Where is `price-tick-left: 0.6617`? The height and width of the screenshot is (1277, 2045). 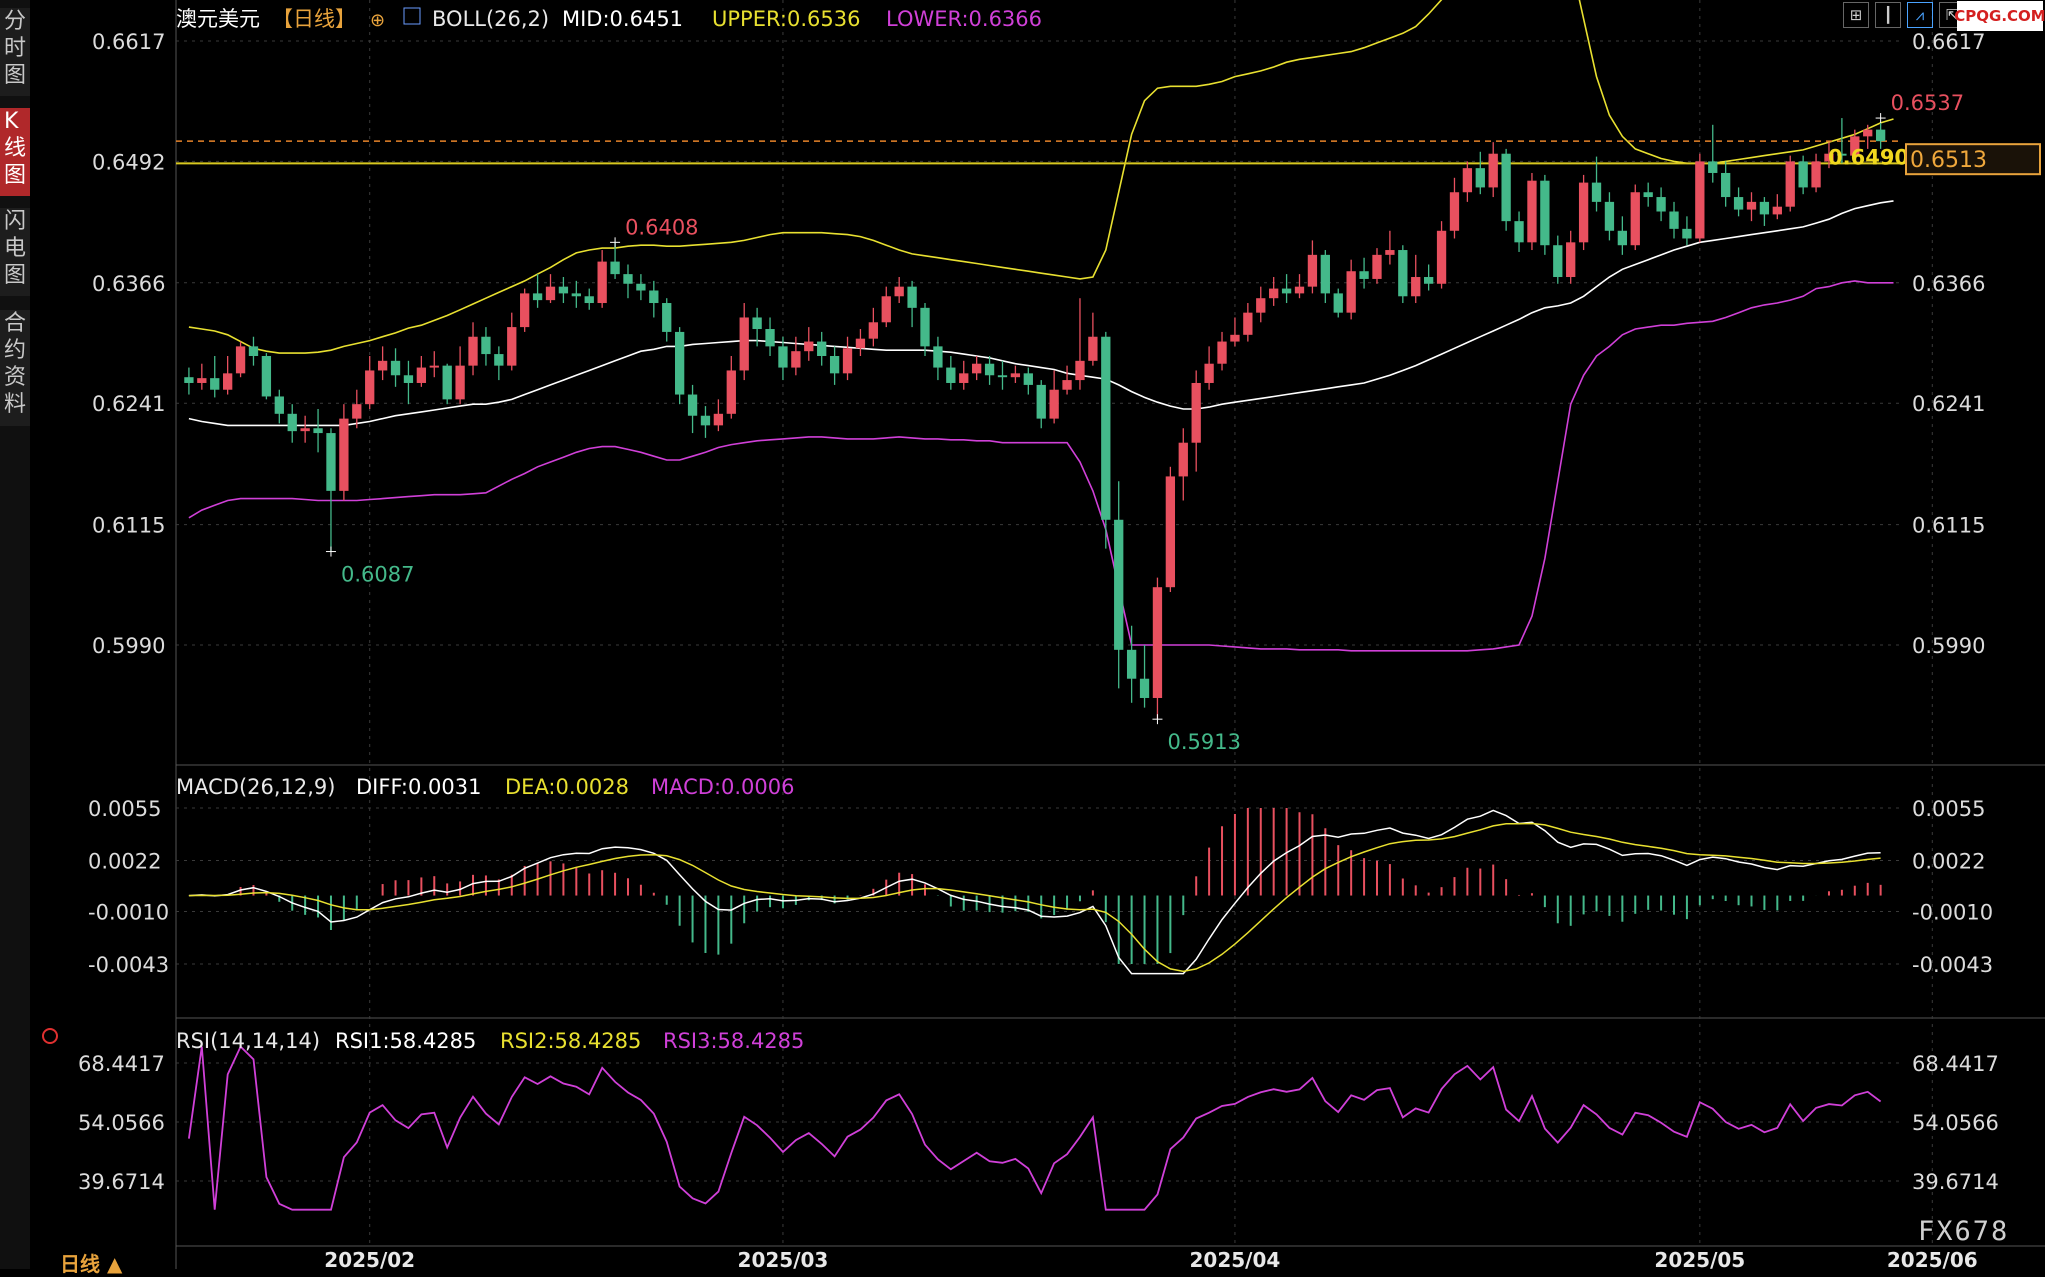
price-tick-left: 0.6617 is located at coordinates (128, 42).